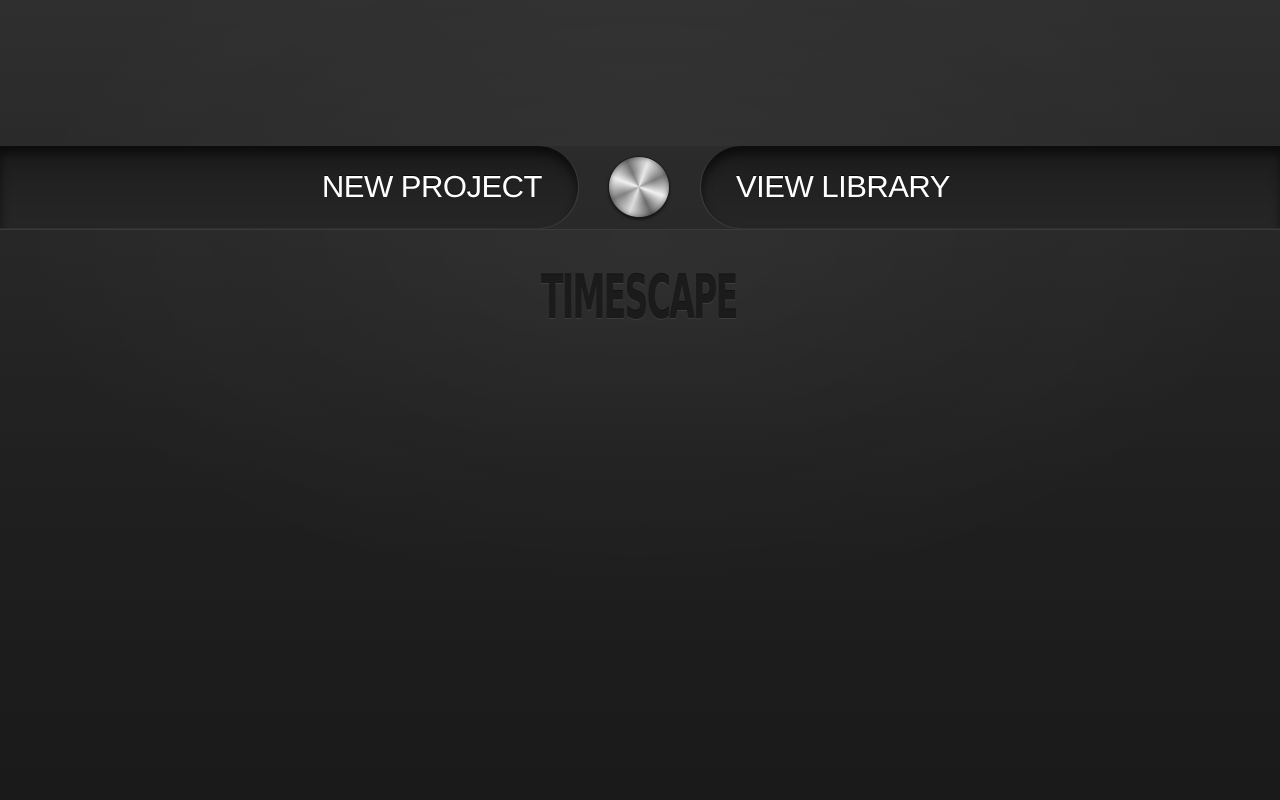 This screenshot has height=800, width=1280. What do you see at coordinates (843, 186) in the screenshot?
I see `view-library-label: VIEW LIBRARY` at bounding box center [843, 186].